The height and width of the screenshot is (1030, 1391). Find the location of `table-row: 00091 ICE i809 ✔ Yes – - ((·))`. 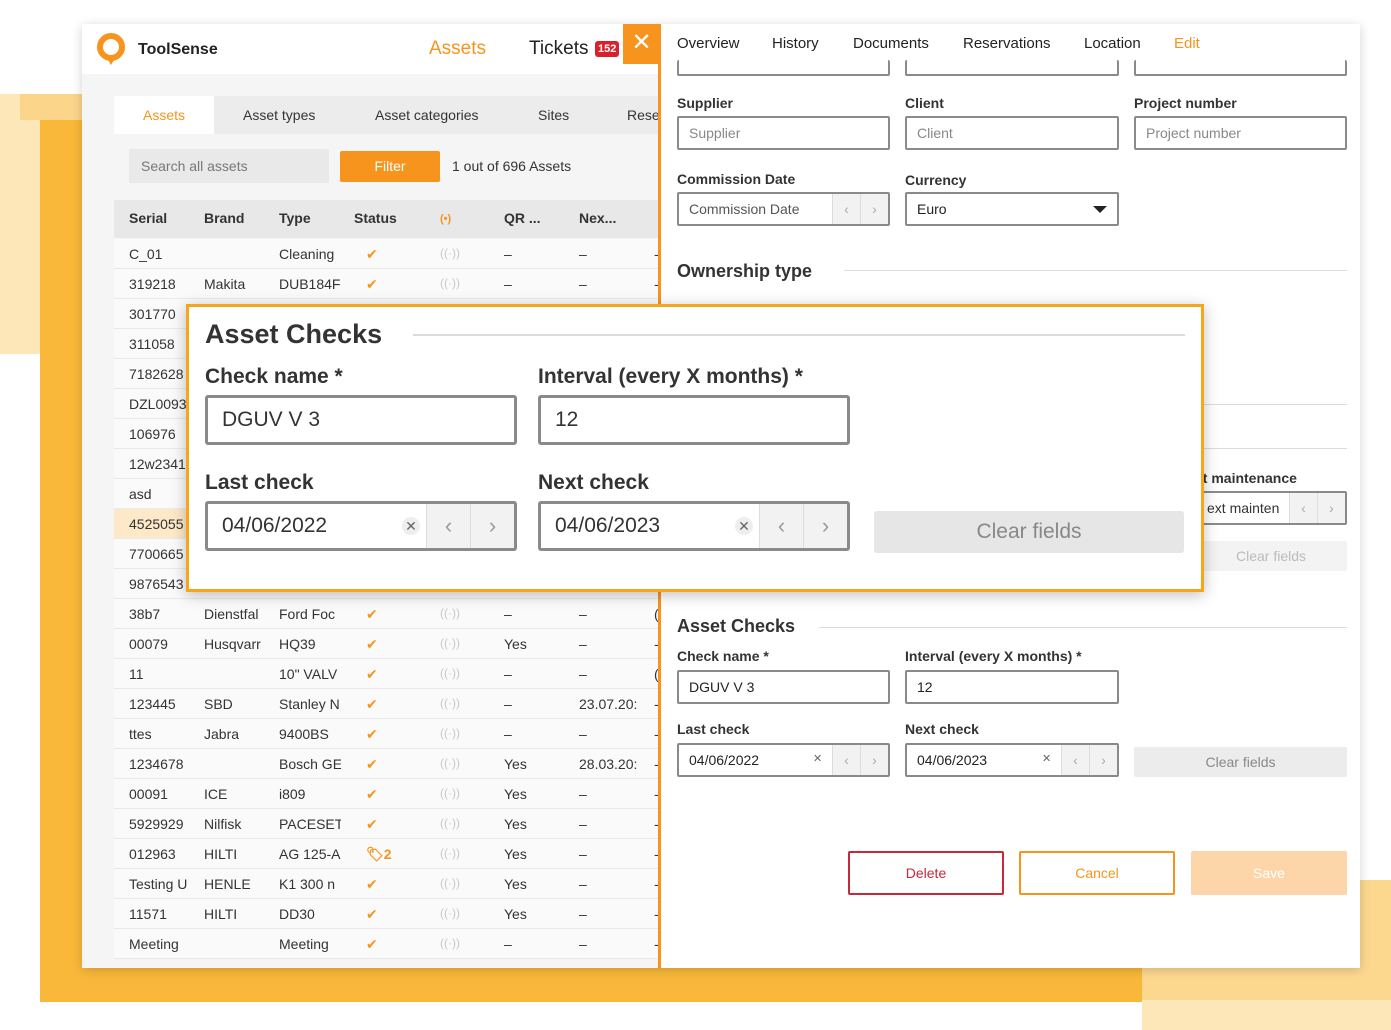

table-row: 00091 ICE i809 ✔ Yes – - ((·)) is located at coordinates (387, 794).